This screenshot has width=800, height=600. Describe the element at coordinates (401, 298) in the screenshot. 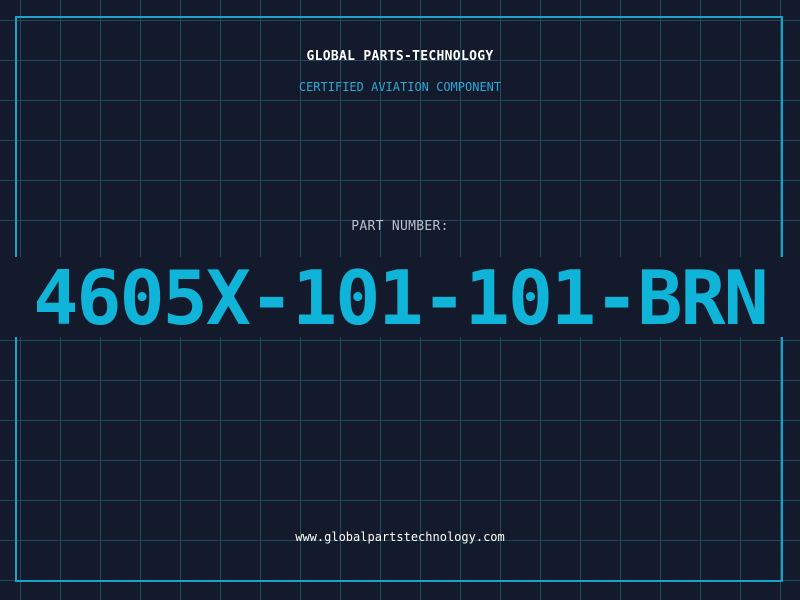

I see `part-number-value: 4605X-101-101-BRN` at that location.